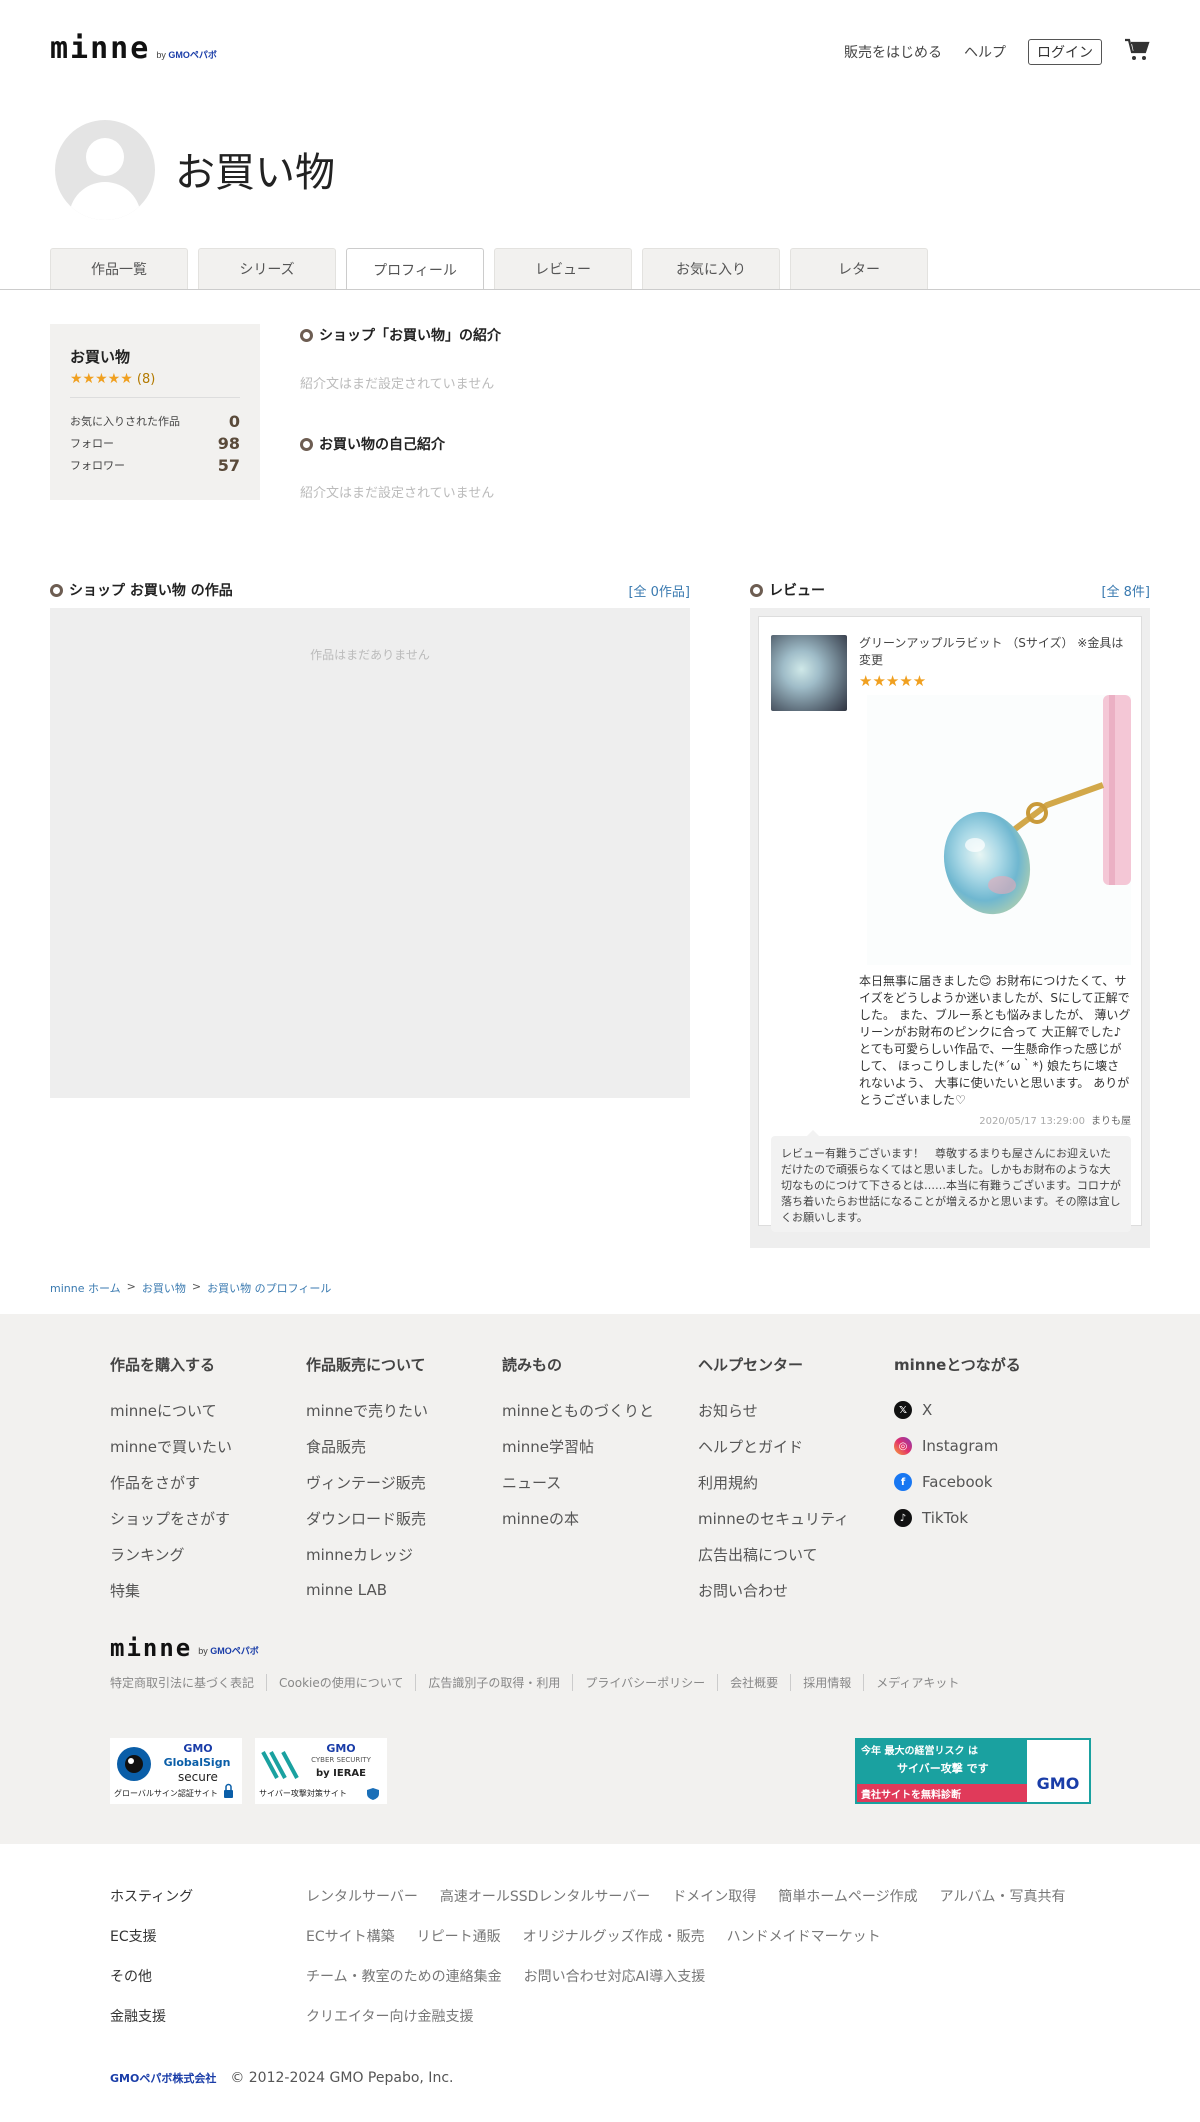 This screenshot has width=1200, height=2122. I want to click on social-x: 𝕏X, so click(957, 1410).